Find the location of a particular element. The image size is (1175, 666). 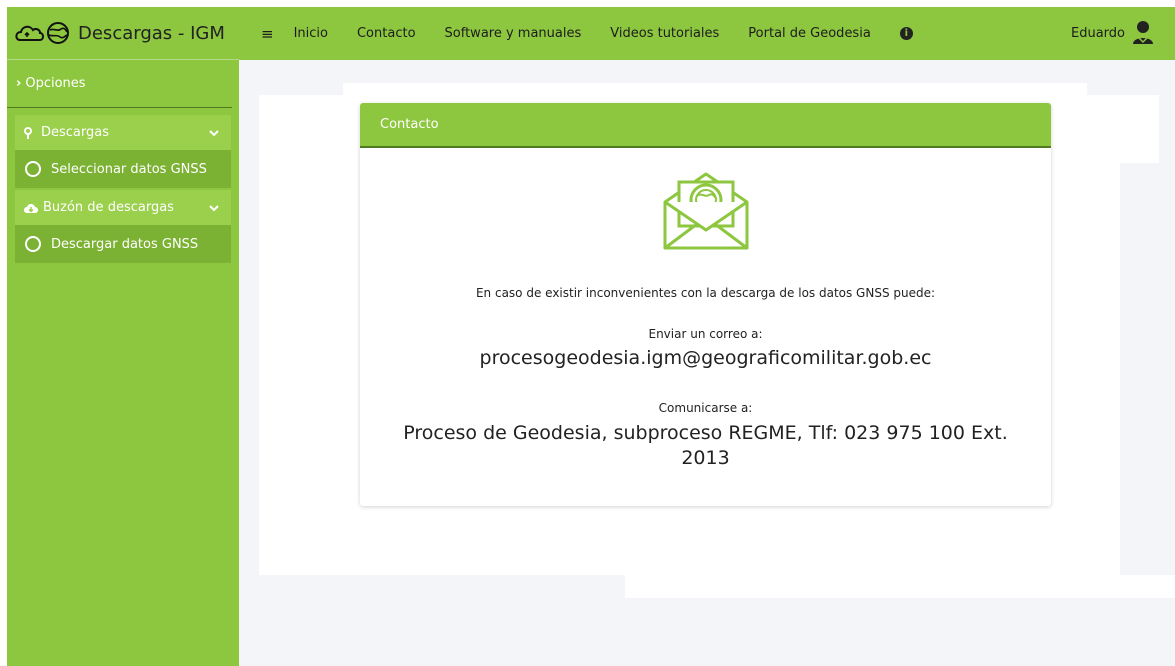

envelope-globe-icon is located at coordinates (705, 210).